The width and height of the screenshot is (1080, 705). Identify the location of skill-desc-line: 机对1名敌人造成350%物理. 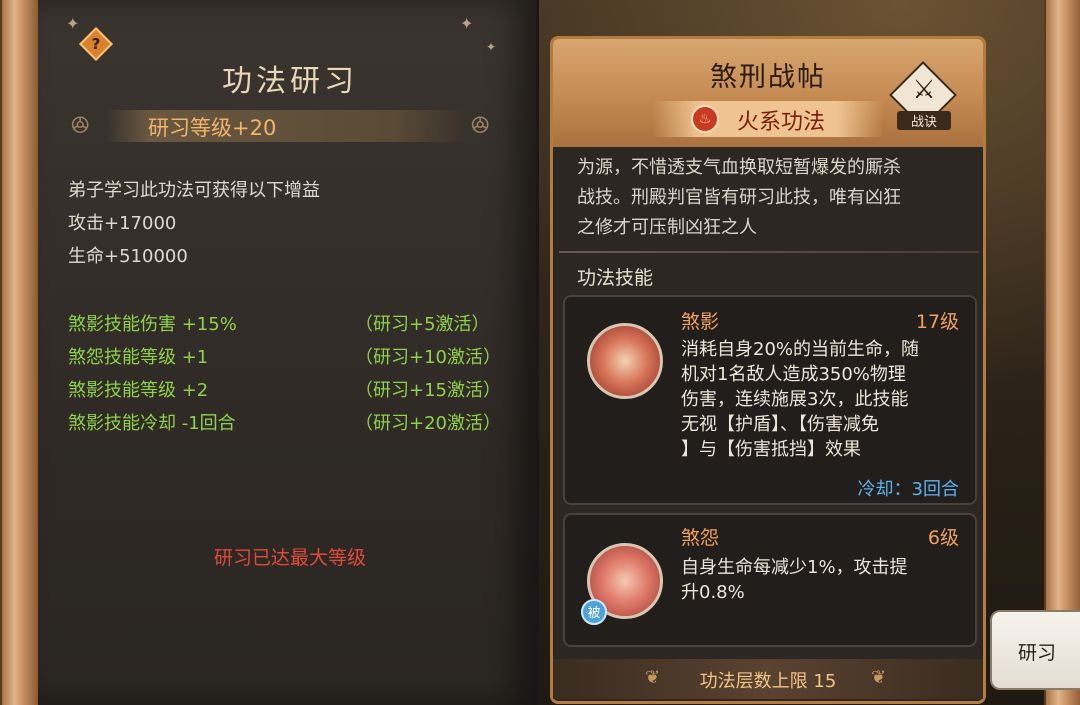
(793, 374).